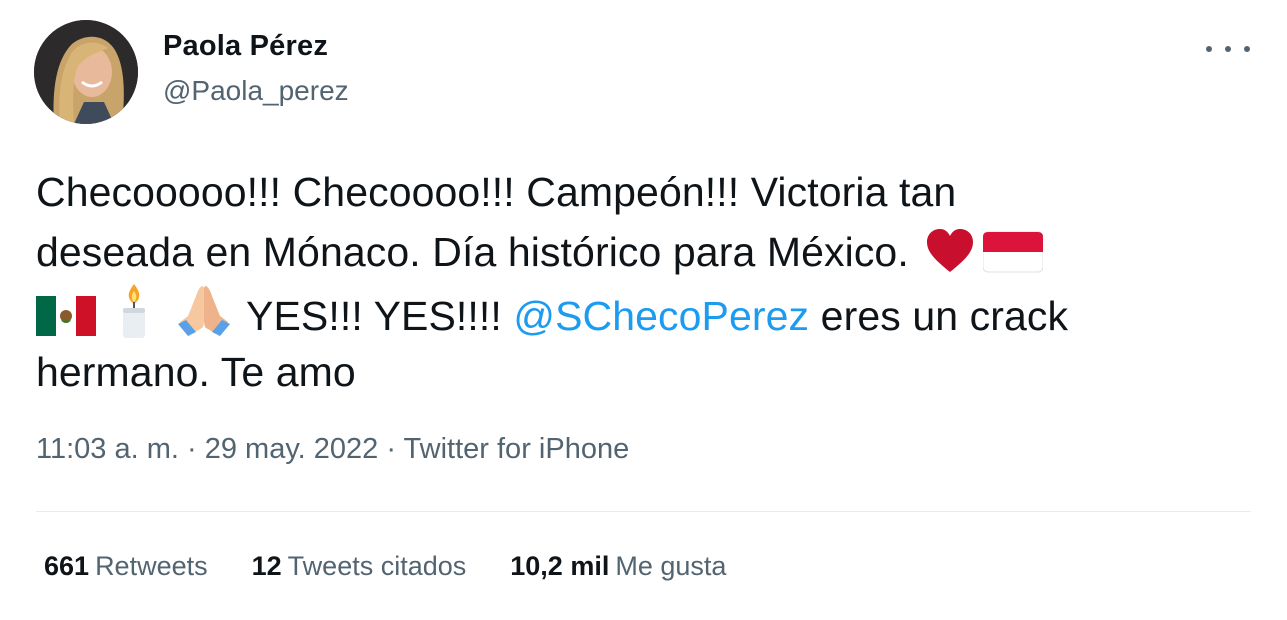 The height and width of the screenshot is (620, 1287). I want to click on quotes-count: 12, so click(266, 566).